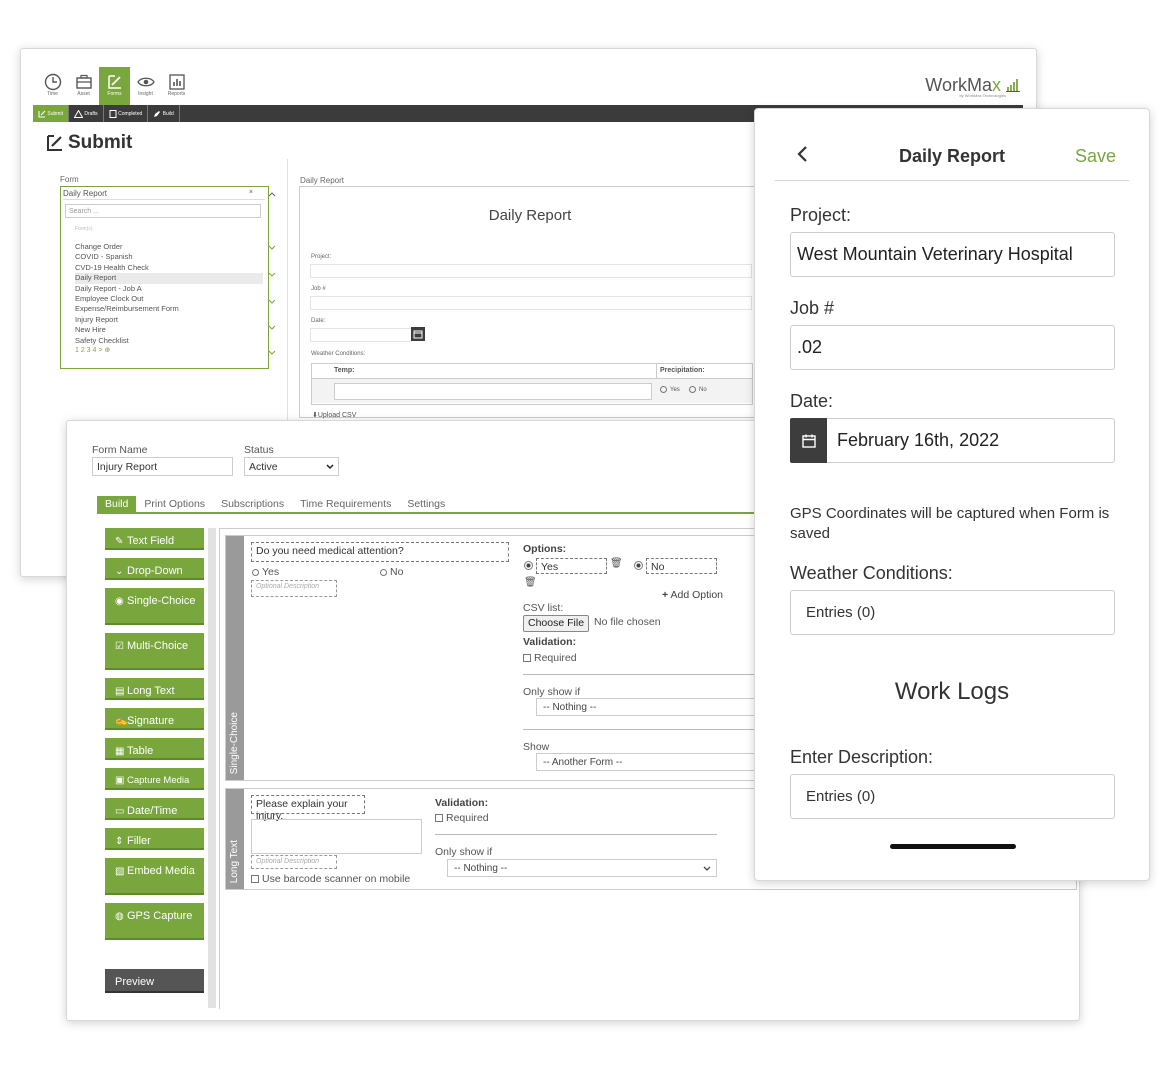  What do you see at coordinates (952, 612) in the screenshot?
I see `weather-field: Entries (0)` at bounding box center [952, 612].